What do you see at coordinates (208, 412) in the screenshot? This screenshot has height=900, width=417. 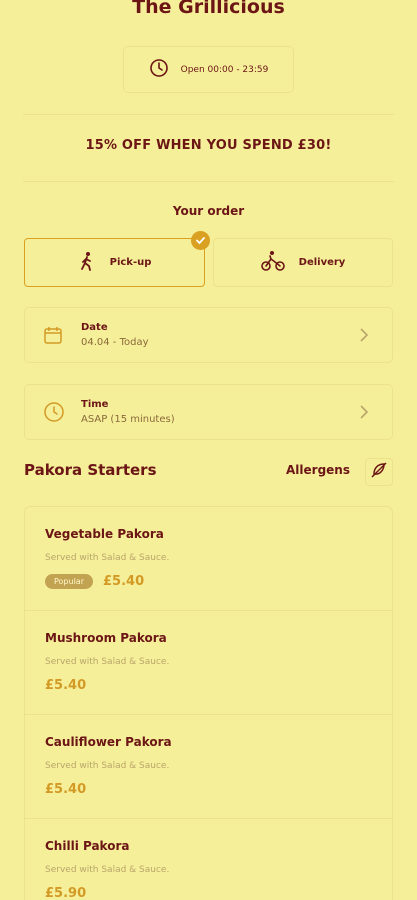 I see `time-selector: Time ASAP (15 minutes)` at bounding box center [208, 412].